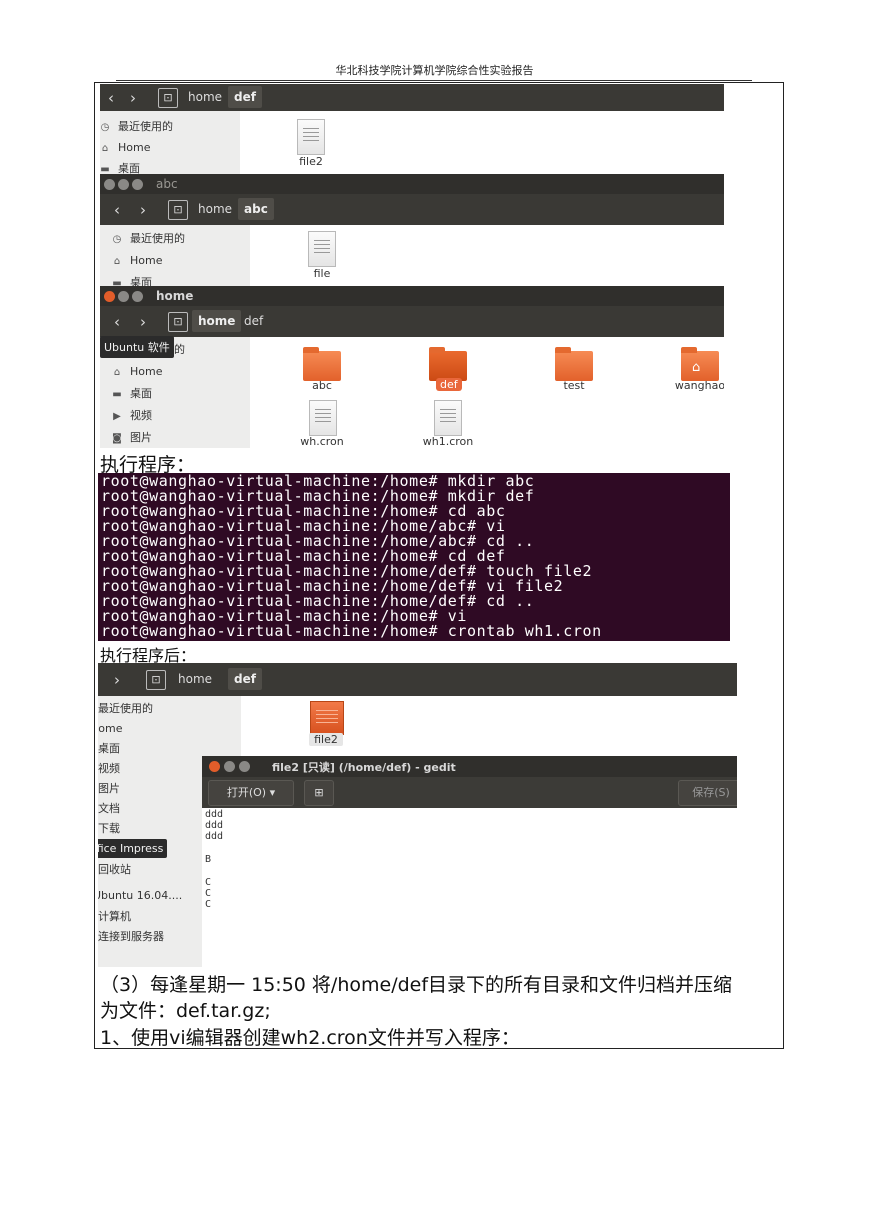 This screenshot has height=1228, width=869. What do you see at coordinates (109, 769) in the screenshot?
I see `sidebar-item-videos: 视频` at bounding box center [109, 769].